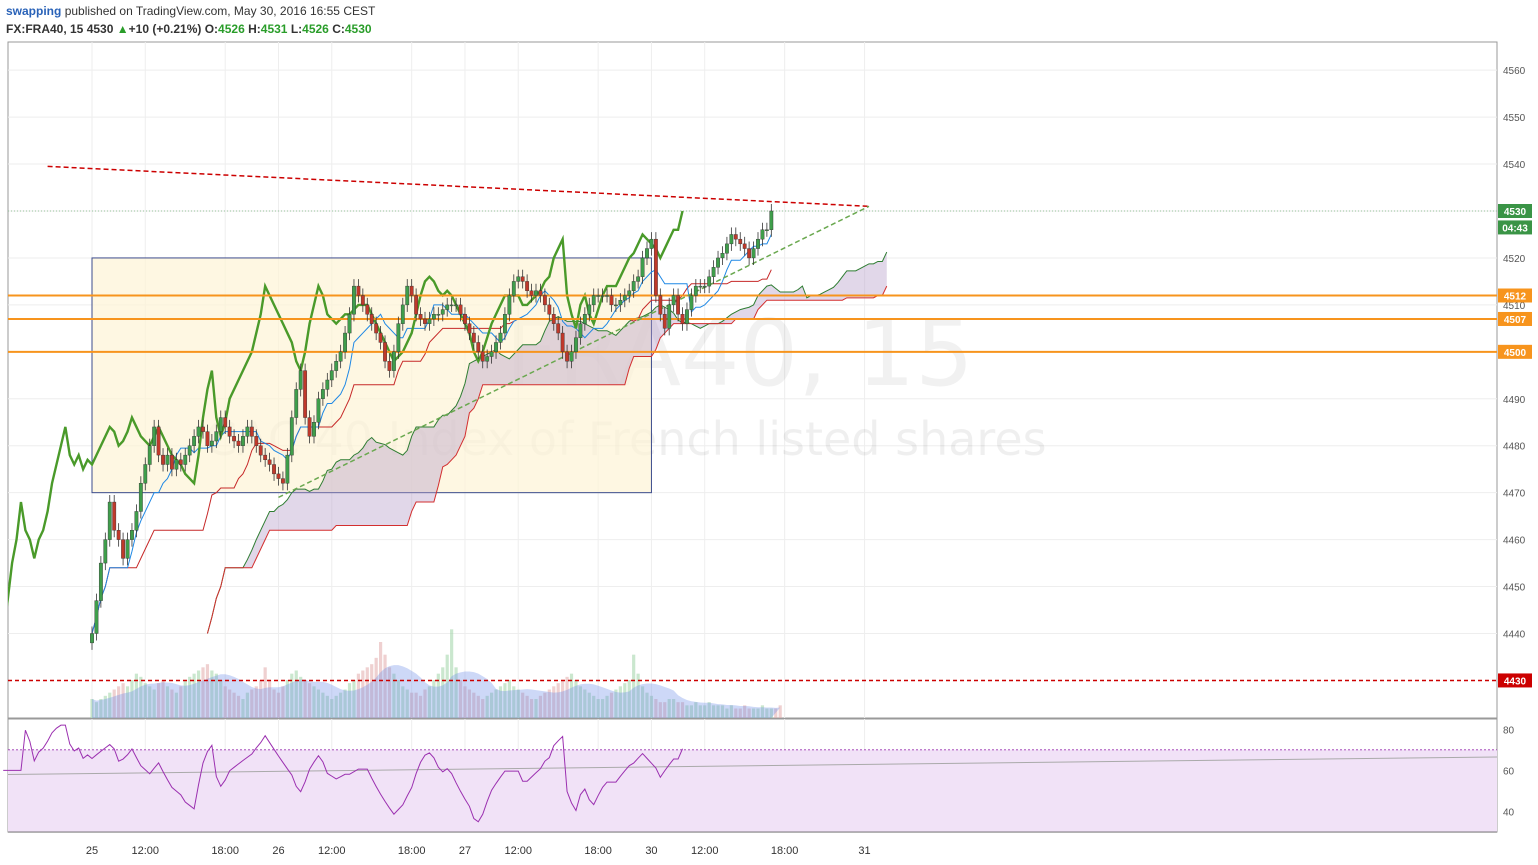 The width and height of the screenshot is (1538, 865). Describe the element at coordinates (1509, 812) in the screenshot. I see `rsi-axis-label: 40` at that location.